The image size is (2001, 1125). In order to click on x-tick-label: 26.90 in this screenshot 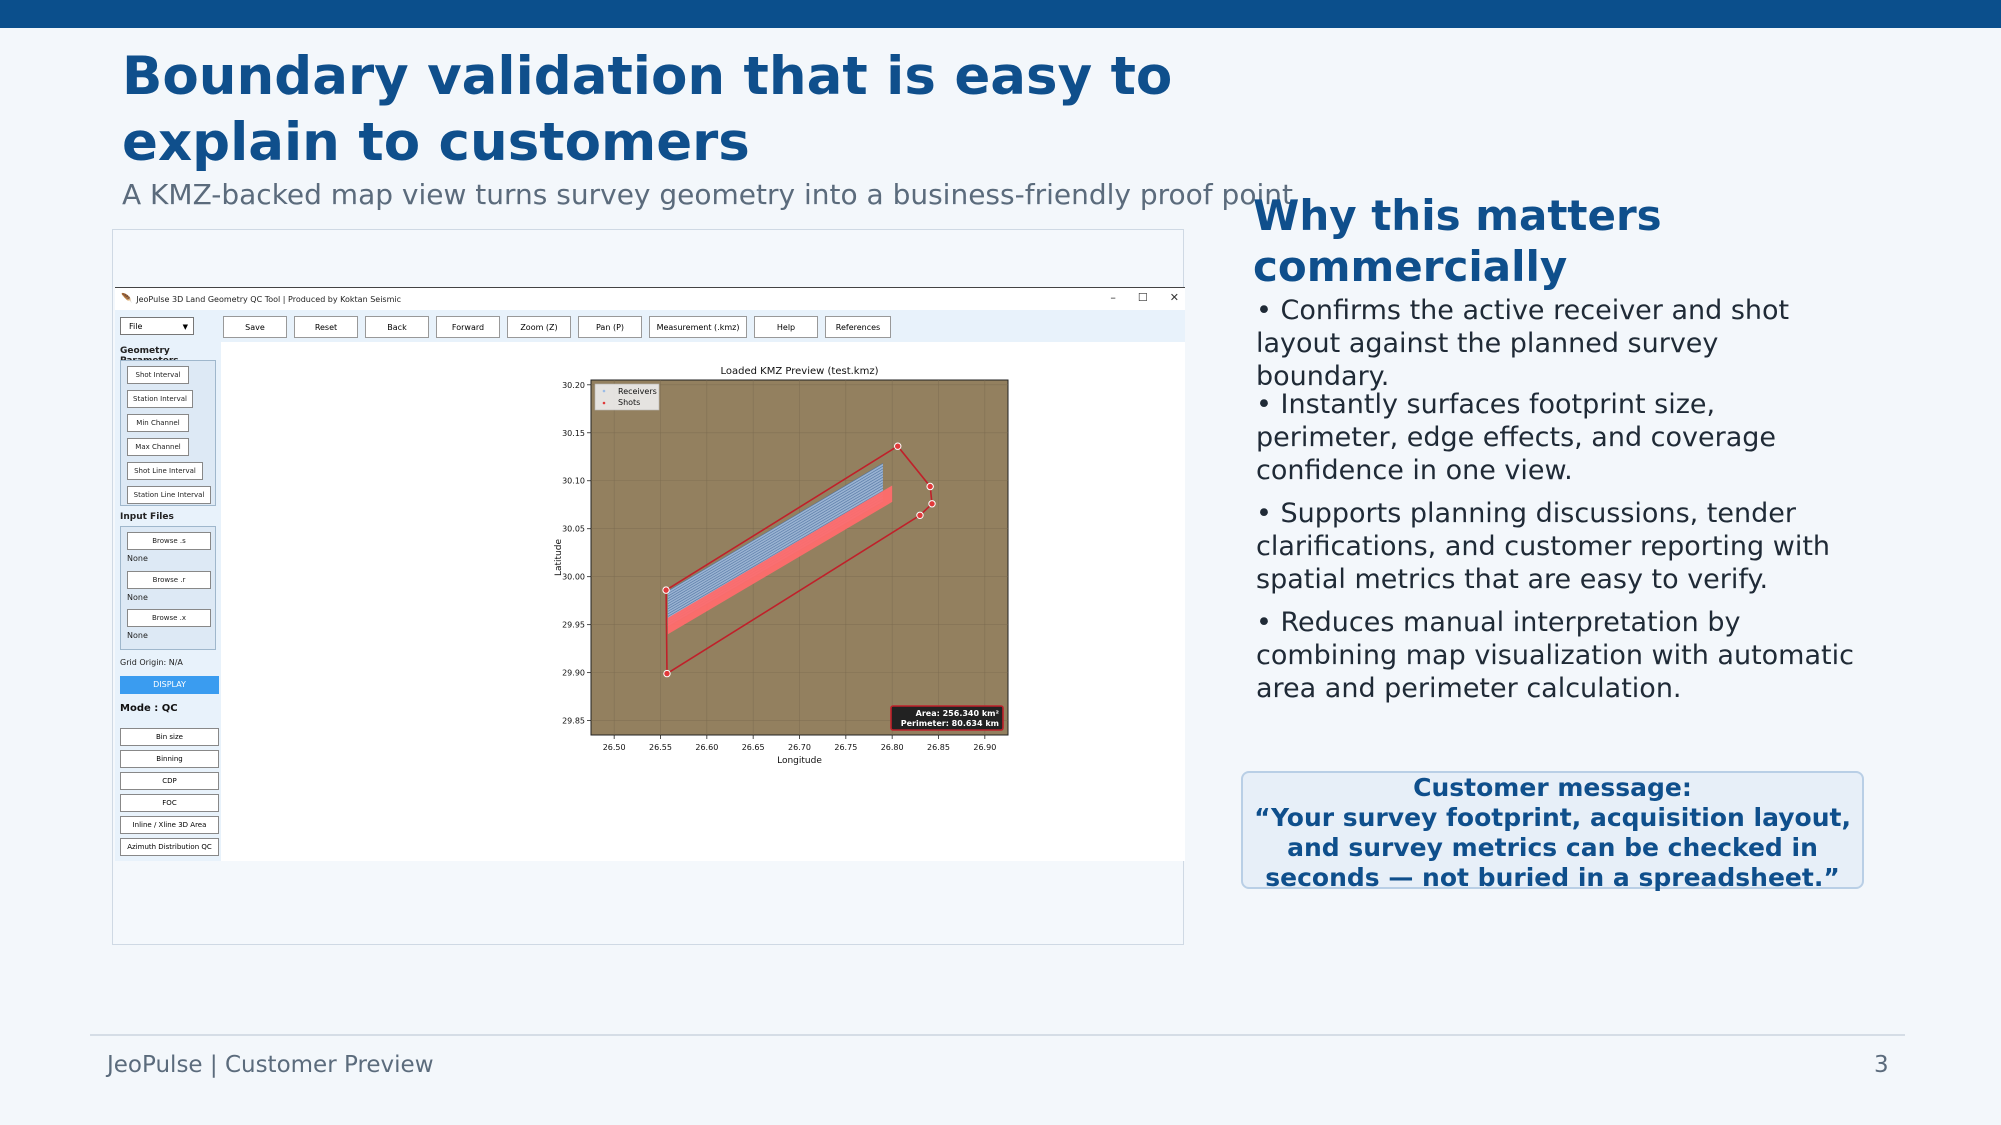, I will do `click(984, 747)`.